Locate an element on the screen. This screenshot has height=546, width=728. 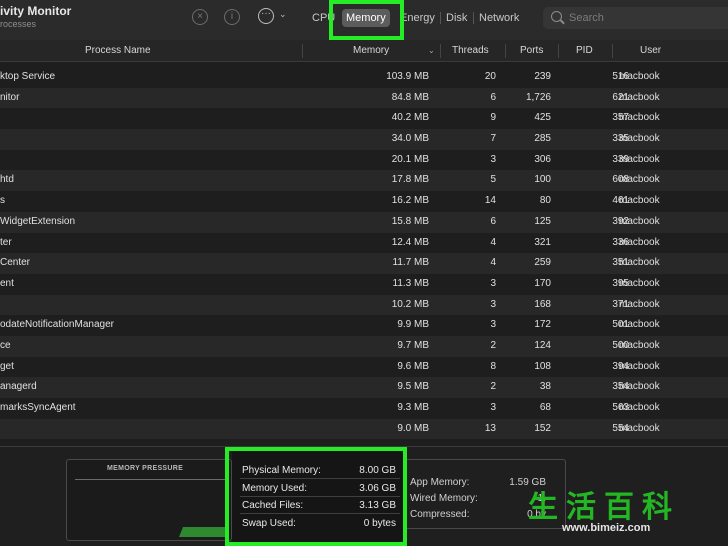
threads-cell: 13 is located at coordinates (490, 428).